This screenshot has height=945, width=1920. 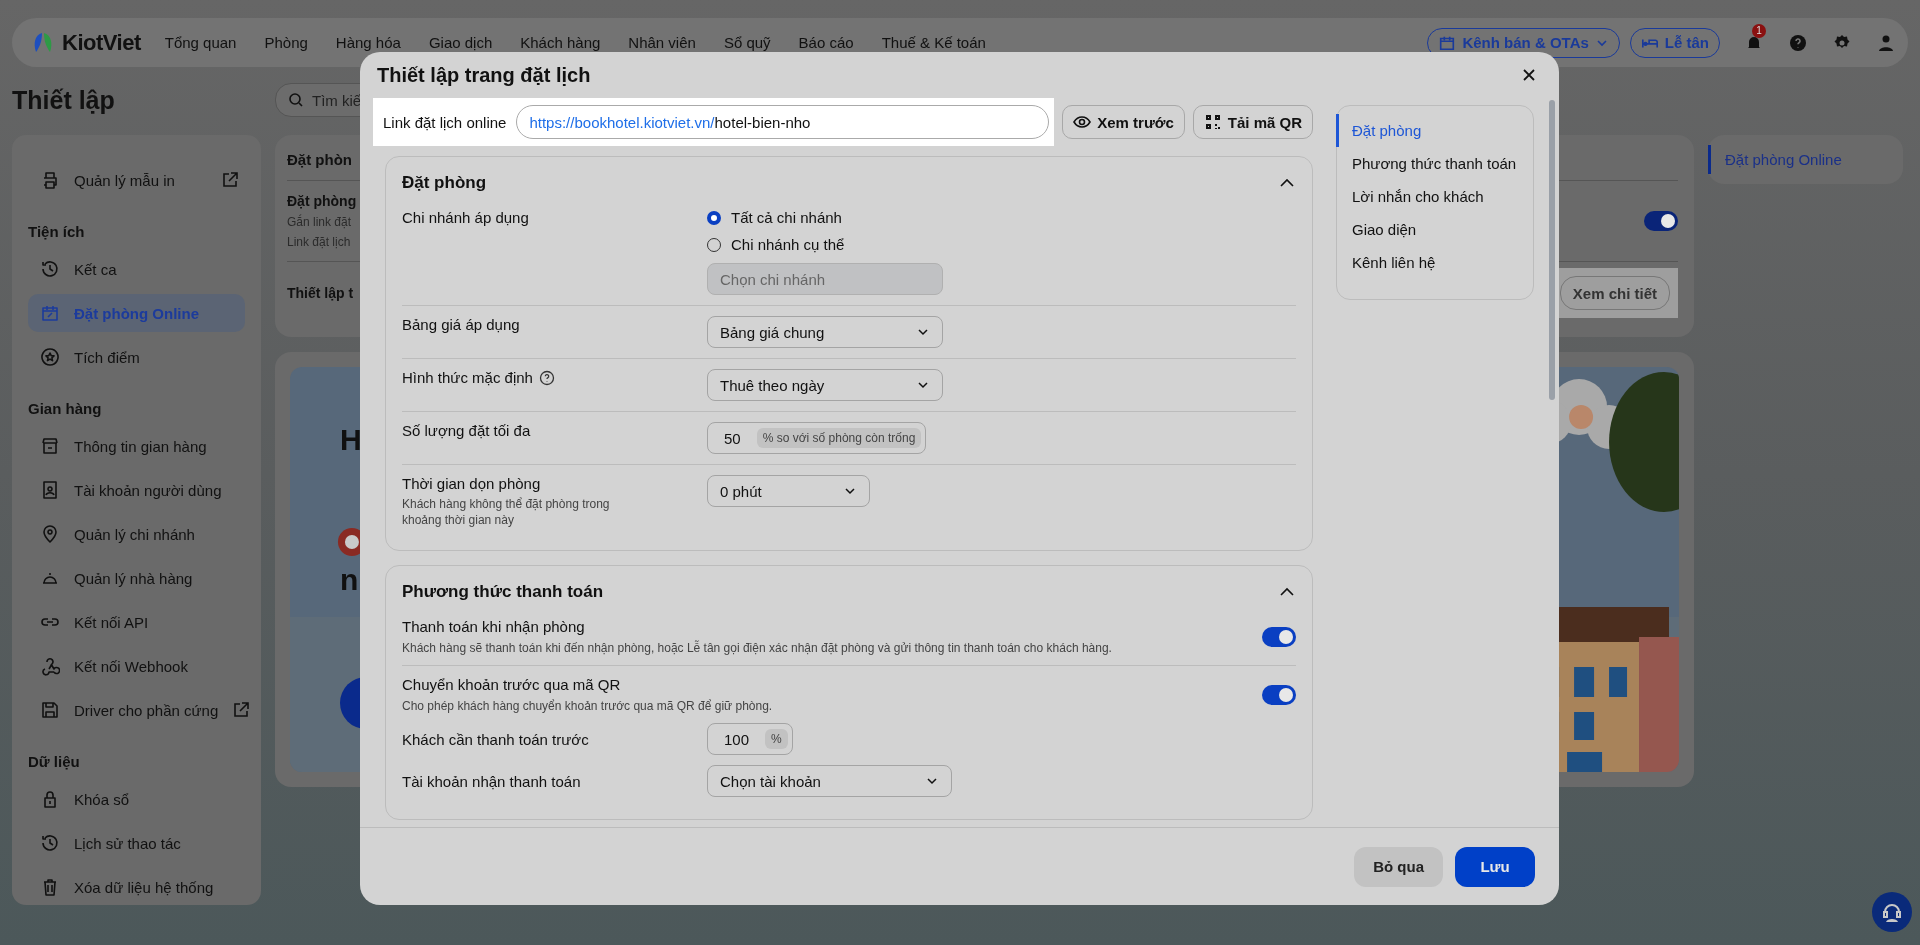 I want to click on nav-link: Phòng, so click(x=286, y=42).